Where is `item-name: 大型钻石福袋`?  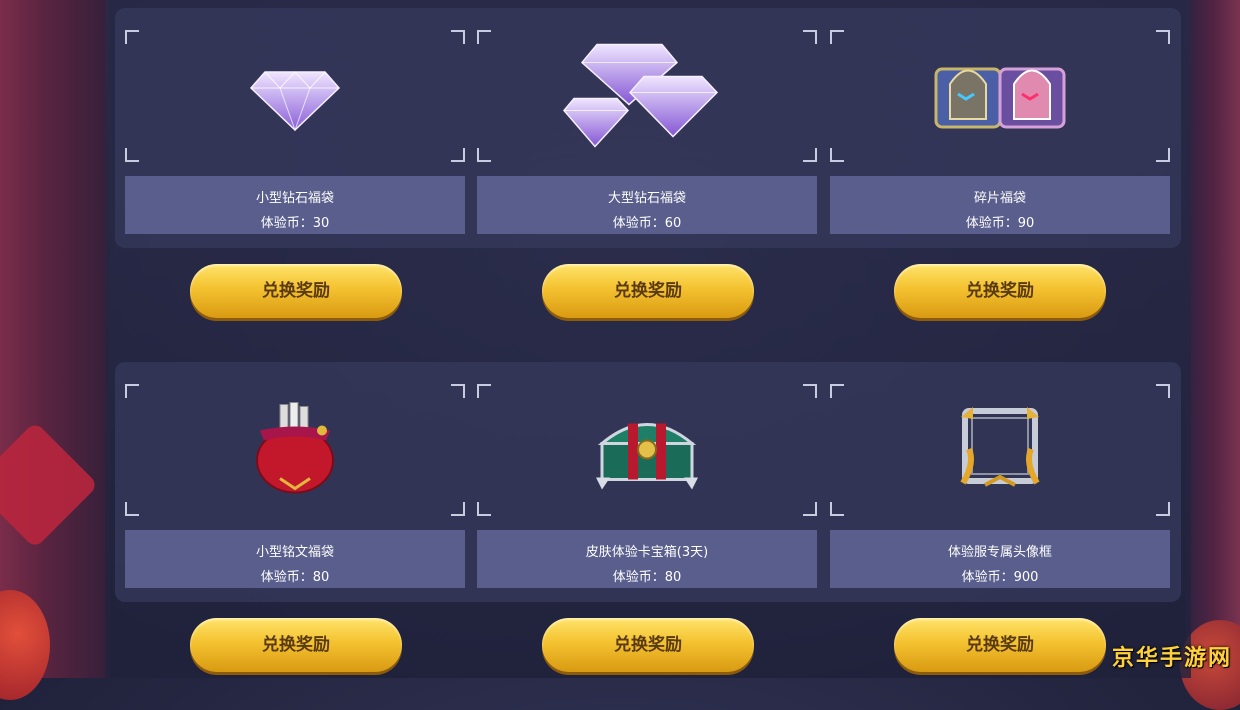 item-name: 大型钻石福袋 is located at coordinates (646, 198).